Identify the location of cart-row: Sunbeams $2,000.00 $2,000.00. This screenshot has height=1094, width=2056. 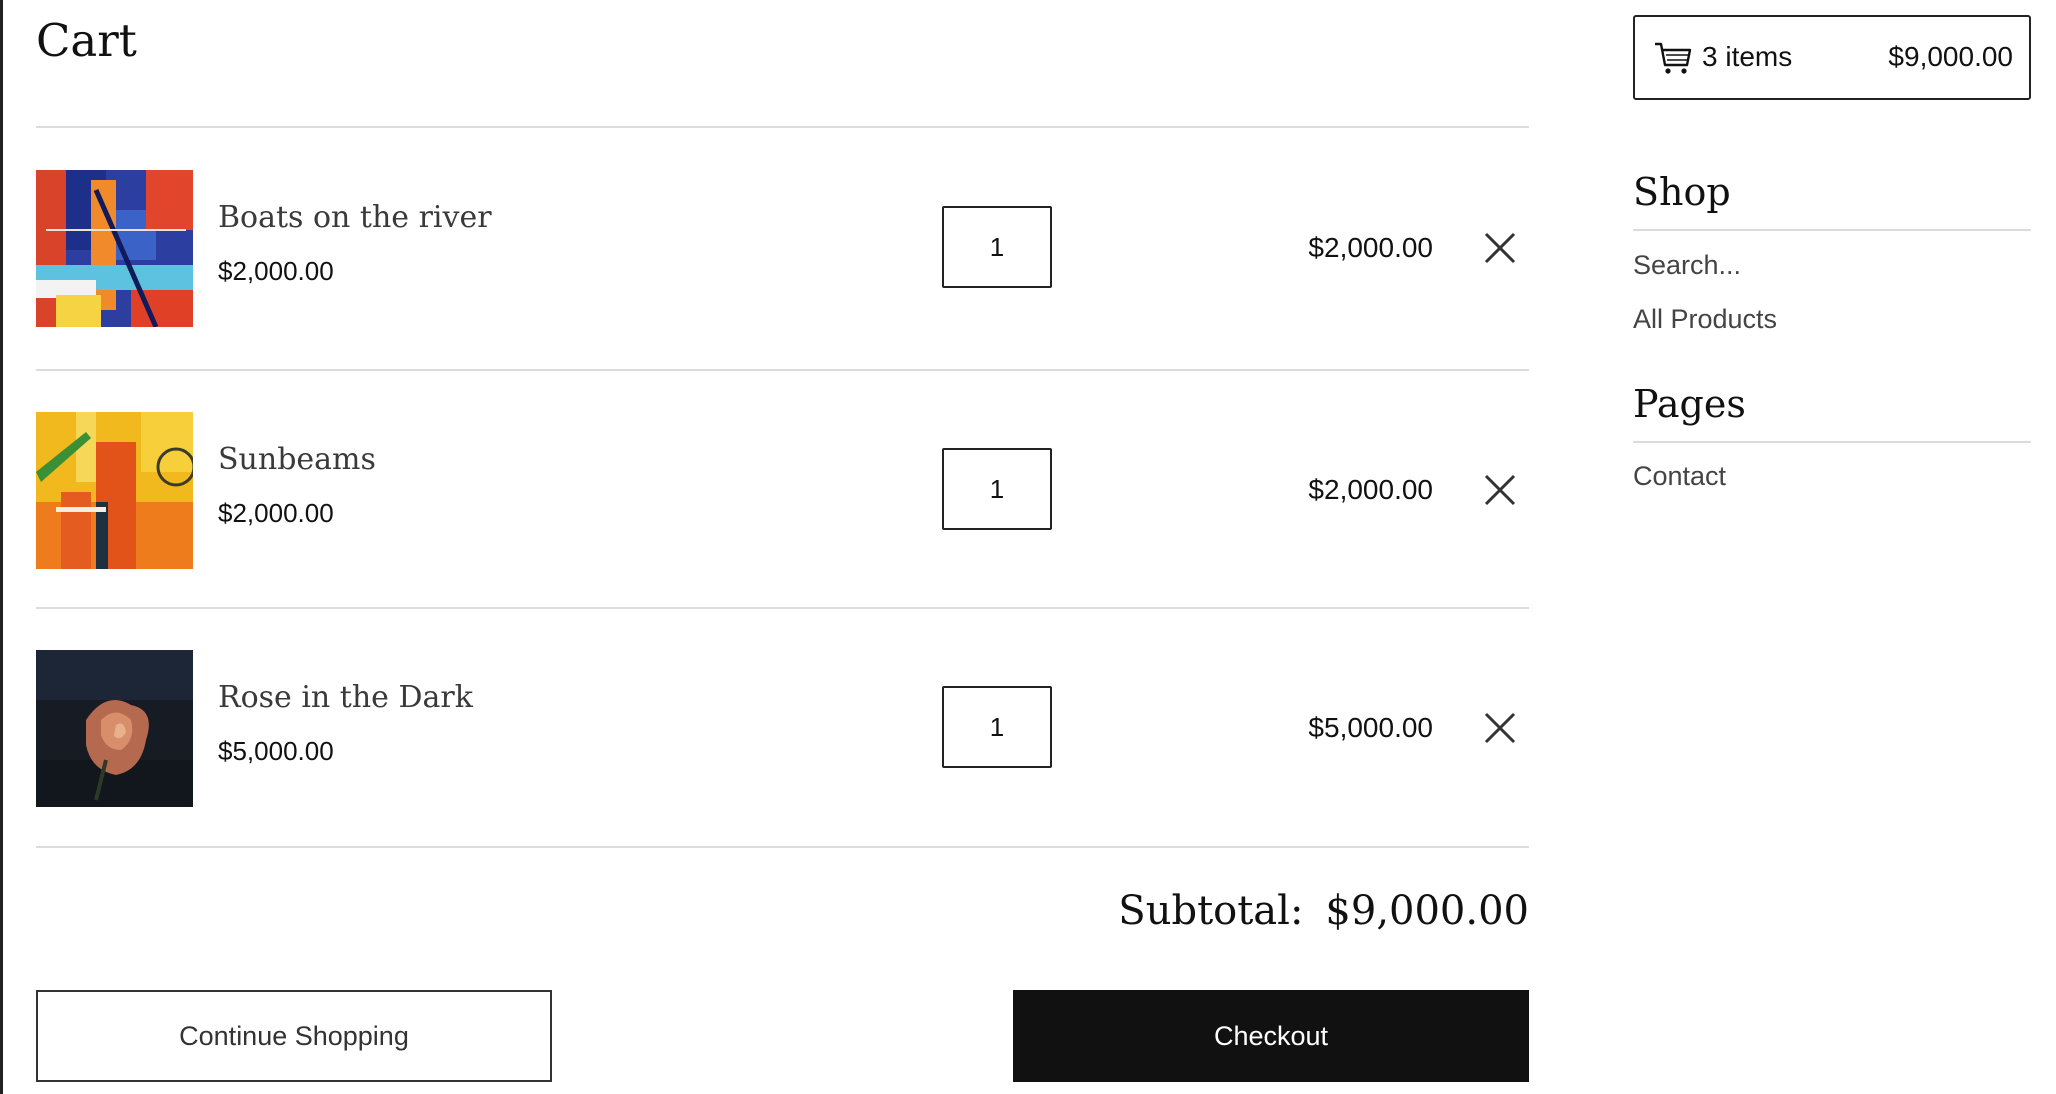
(782, 490).